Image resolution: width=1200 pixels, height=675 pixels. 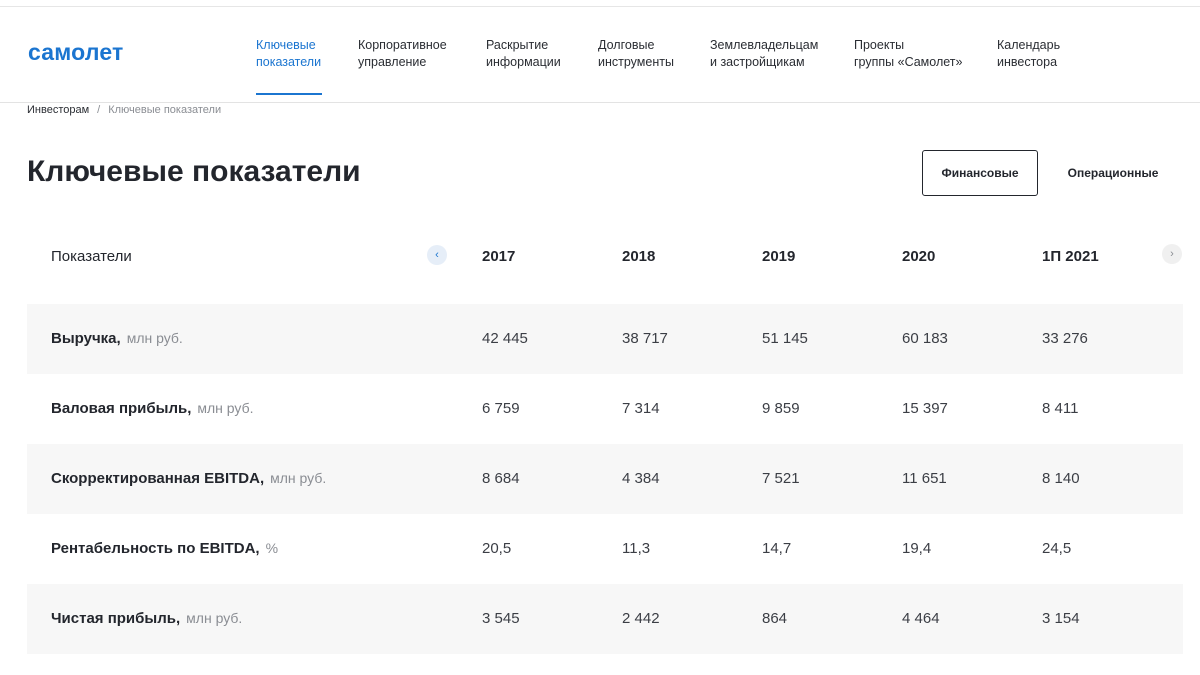 I want to click on table-cell: 6 759, so click(x=501, y=408).